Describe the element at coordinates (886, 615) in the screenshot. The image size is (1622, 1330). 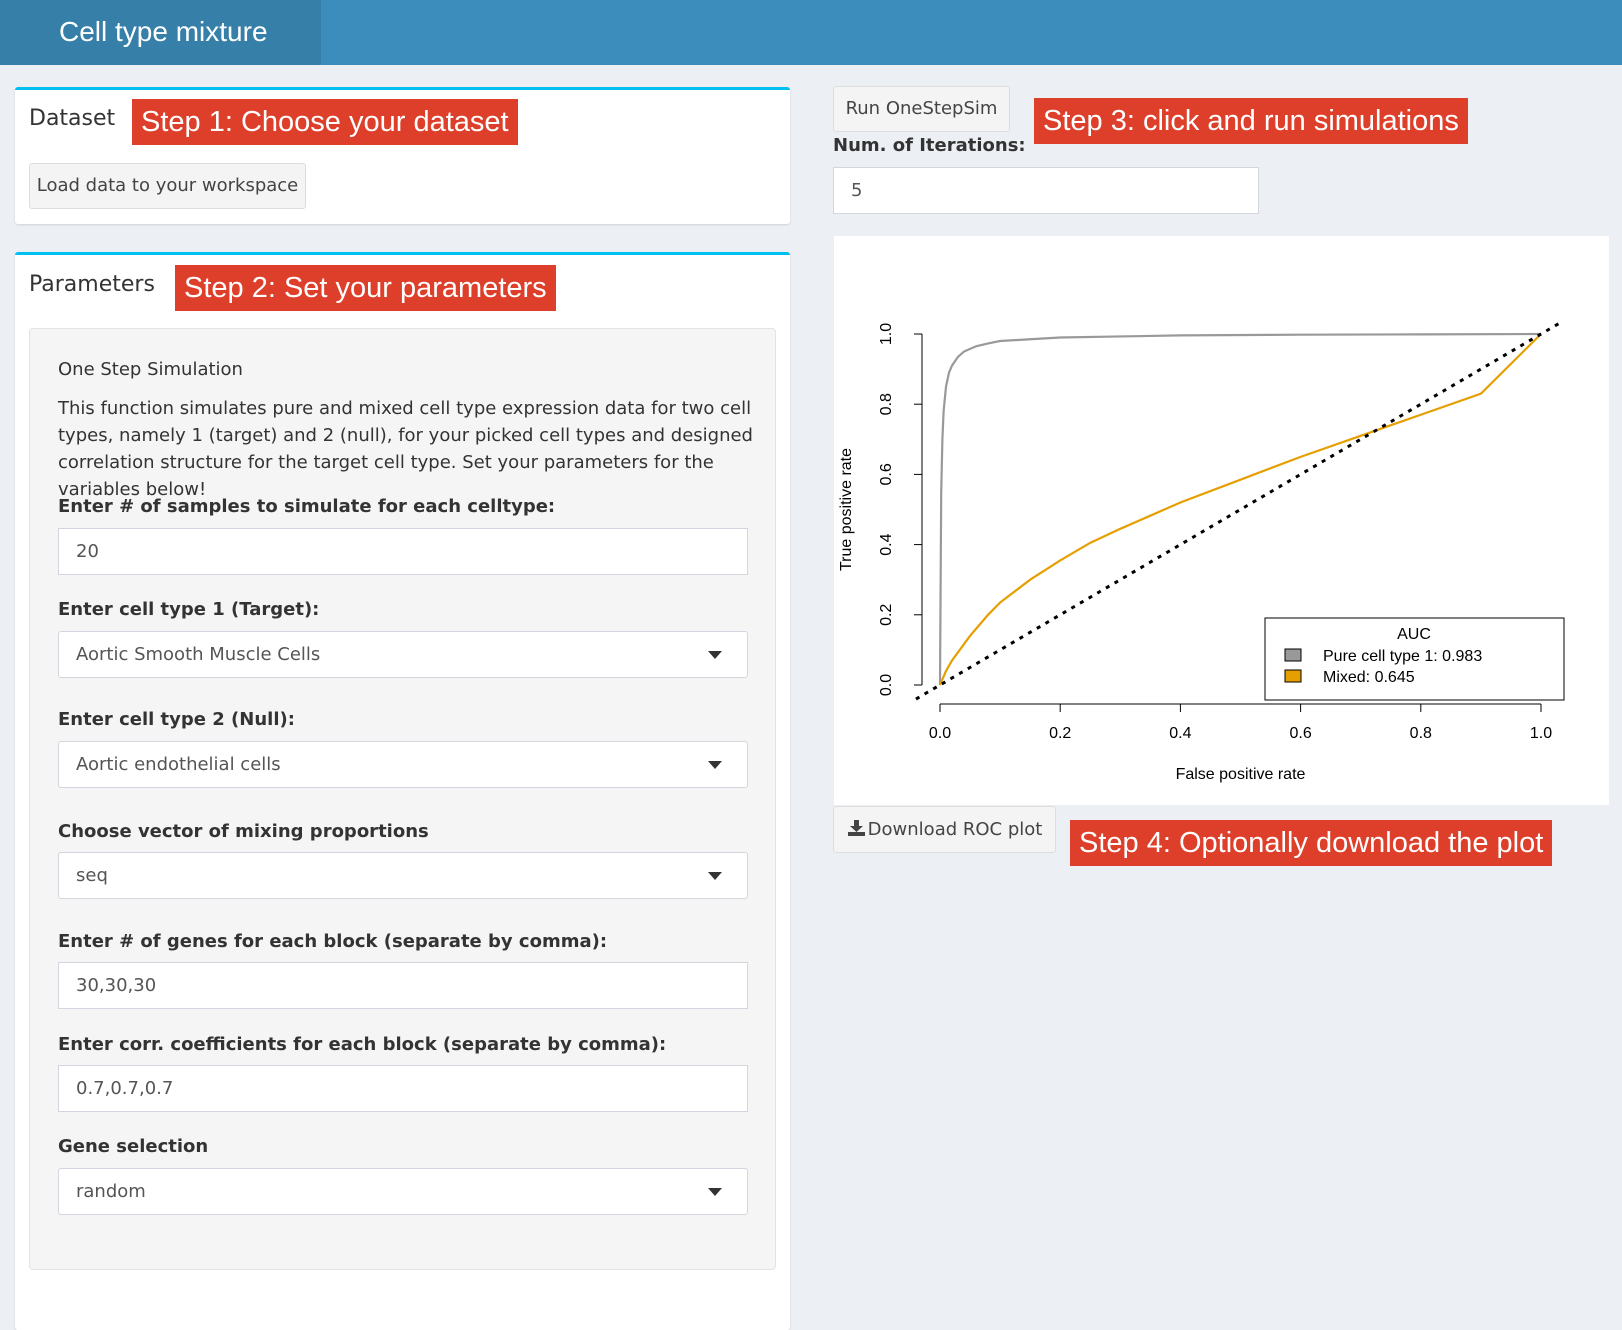
I see `y-tick-label: 0.2` at that location.